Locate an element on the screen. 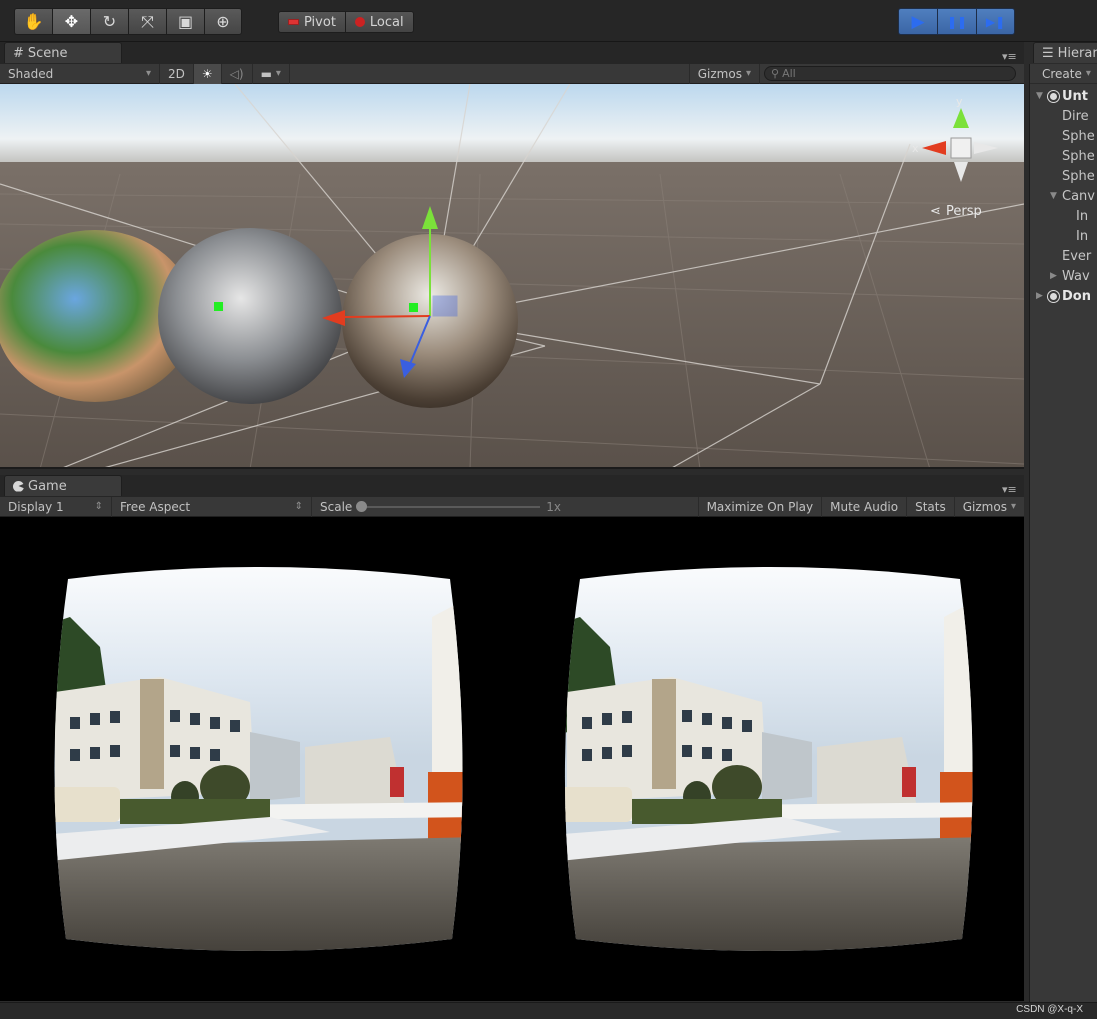  aspect-dropdown: Free Aspect ⇕ is located at coordinates (212, 506).